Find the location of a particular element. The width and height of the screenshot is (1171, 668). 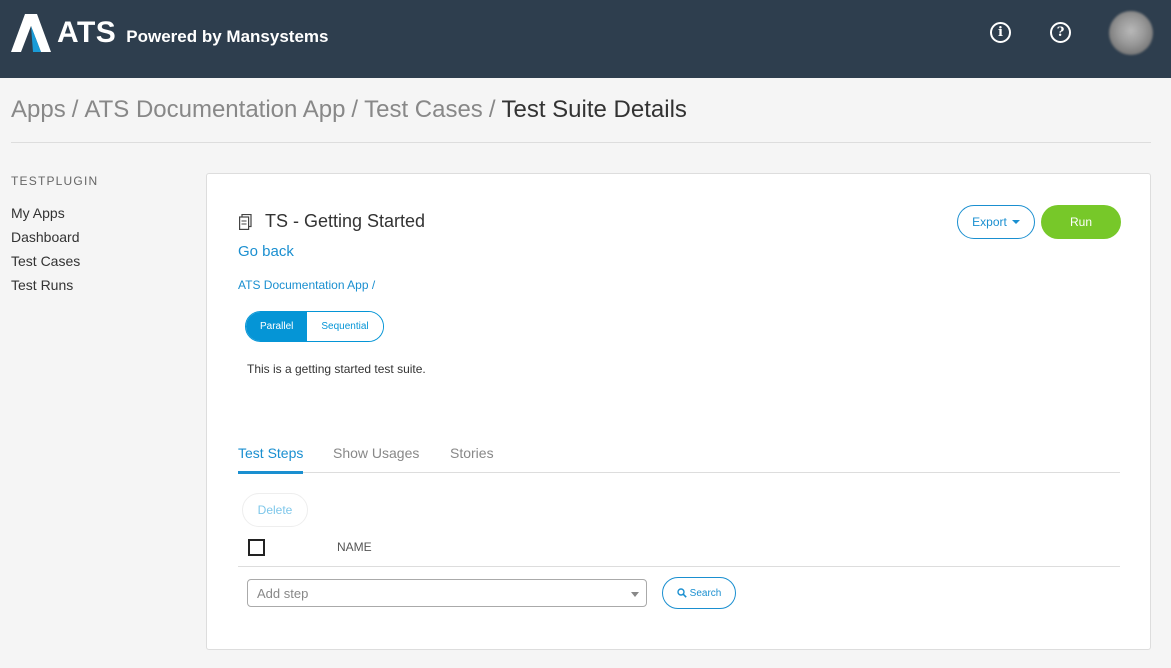

mode-parallel-button: Parallel is located at coordinates (277, 326).